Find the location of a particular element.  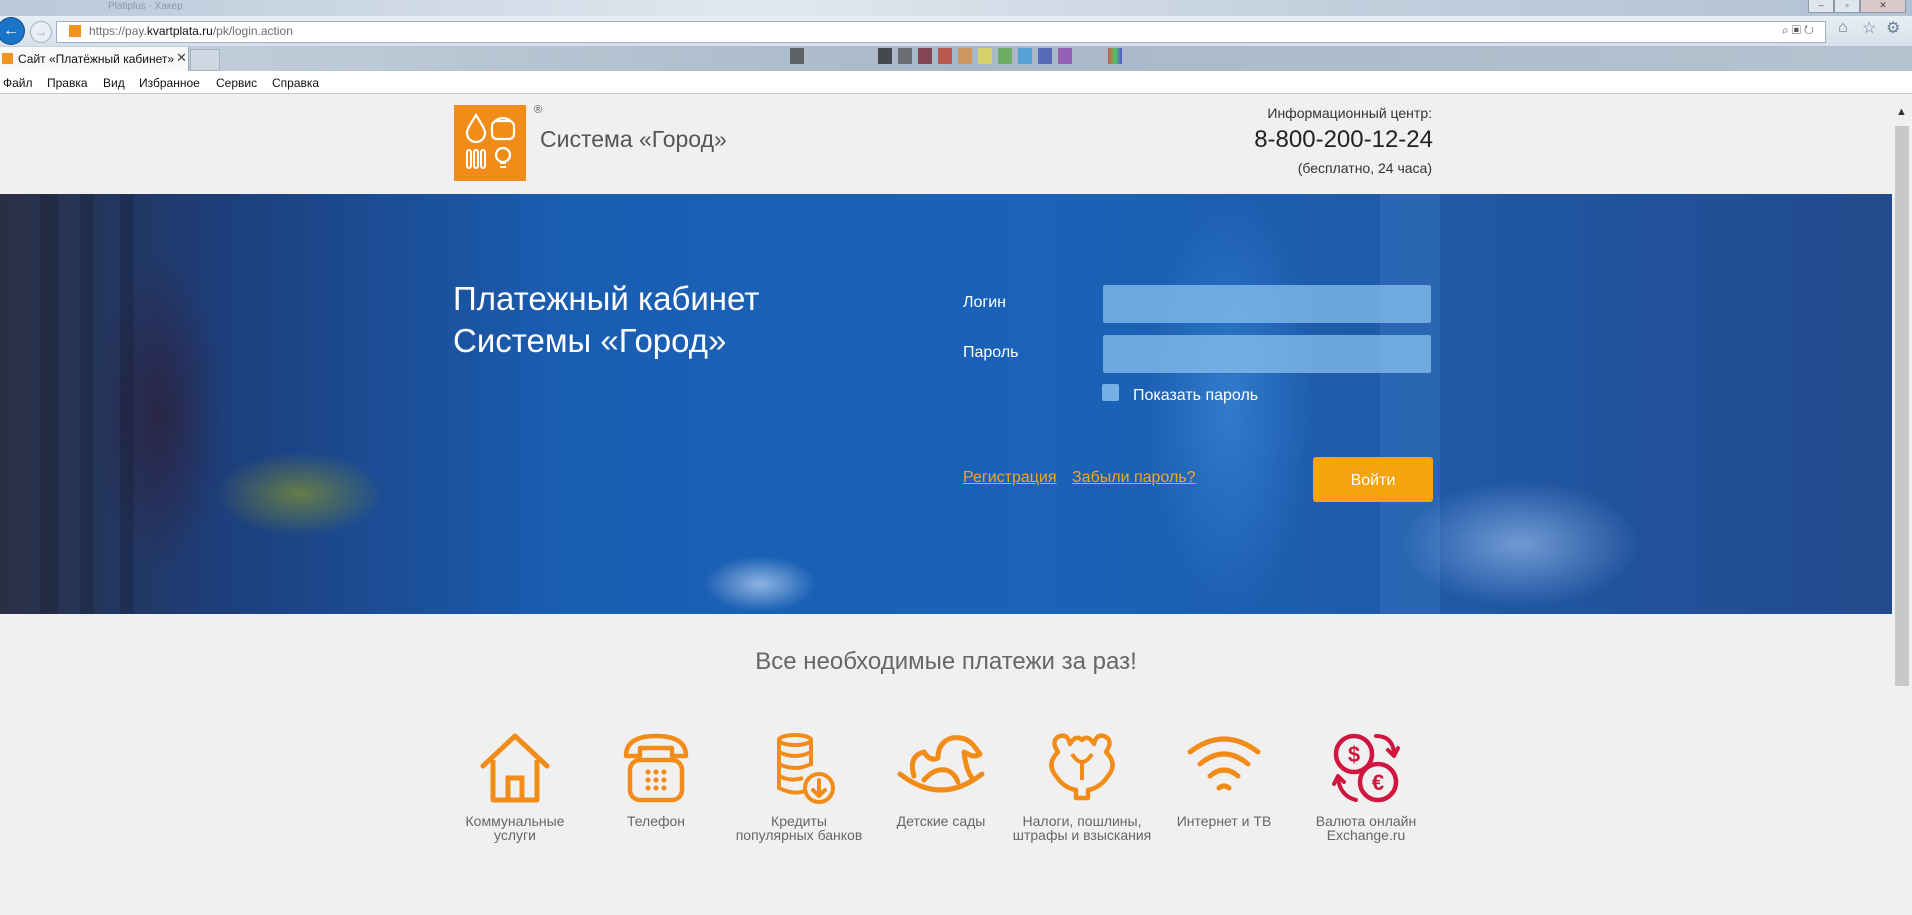

favorites-star-icon: ☆ is located at coordinates (1869, 28).